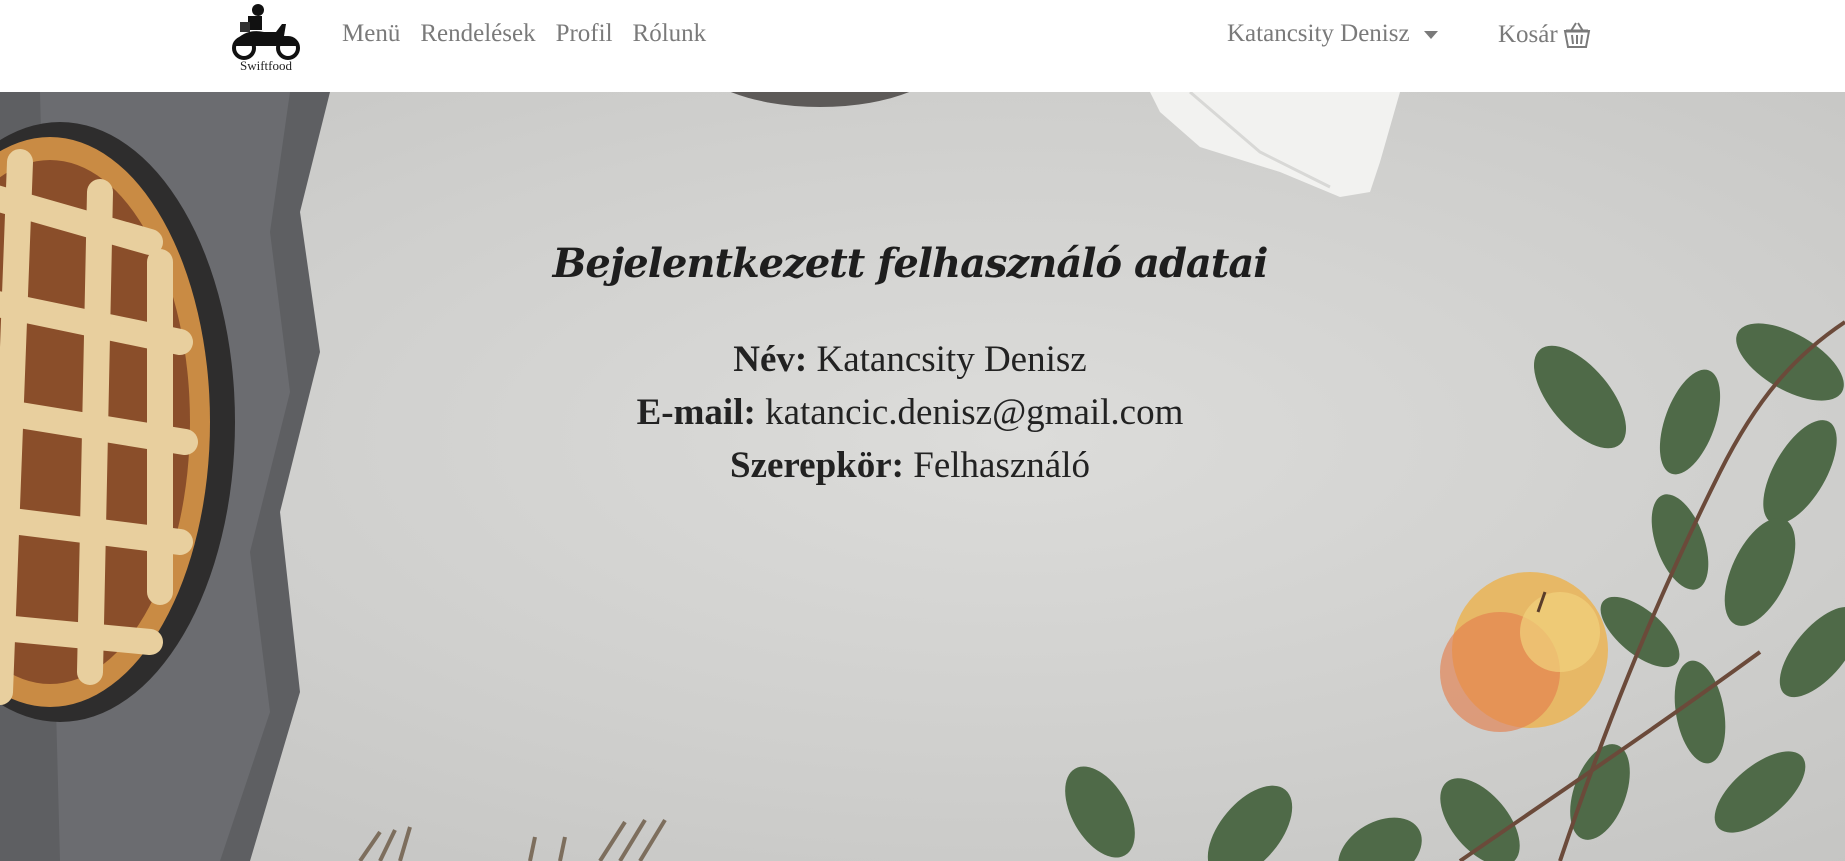  What do you see at coordinates (371, 34) in the screenshot?
I see `nav-link-menu: Menü` at bounding box center [371, 34].